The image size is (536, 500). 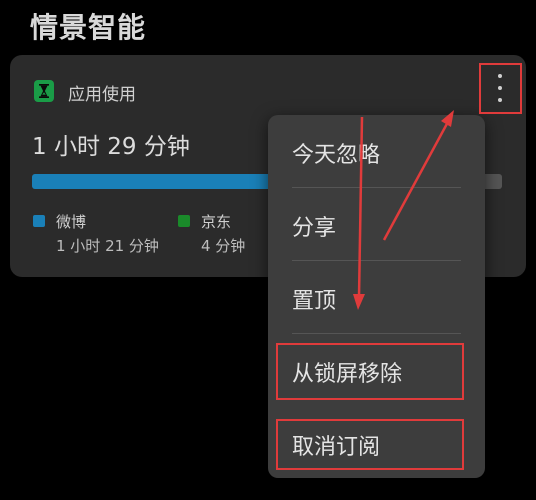 What do you see at coordinates (500, 88) in the screenshot?
I see `annotation-box-more-button` at bounding box center [500, 88].